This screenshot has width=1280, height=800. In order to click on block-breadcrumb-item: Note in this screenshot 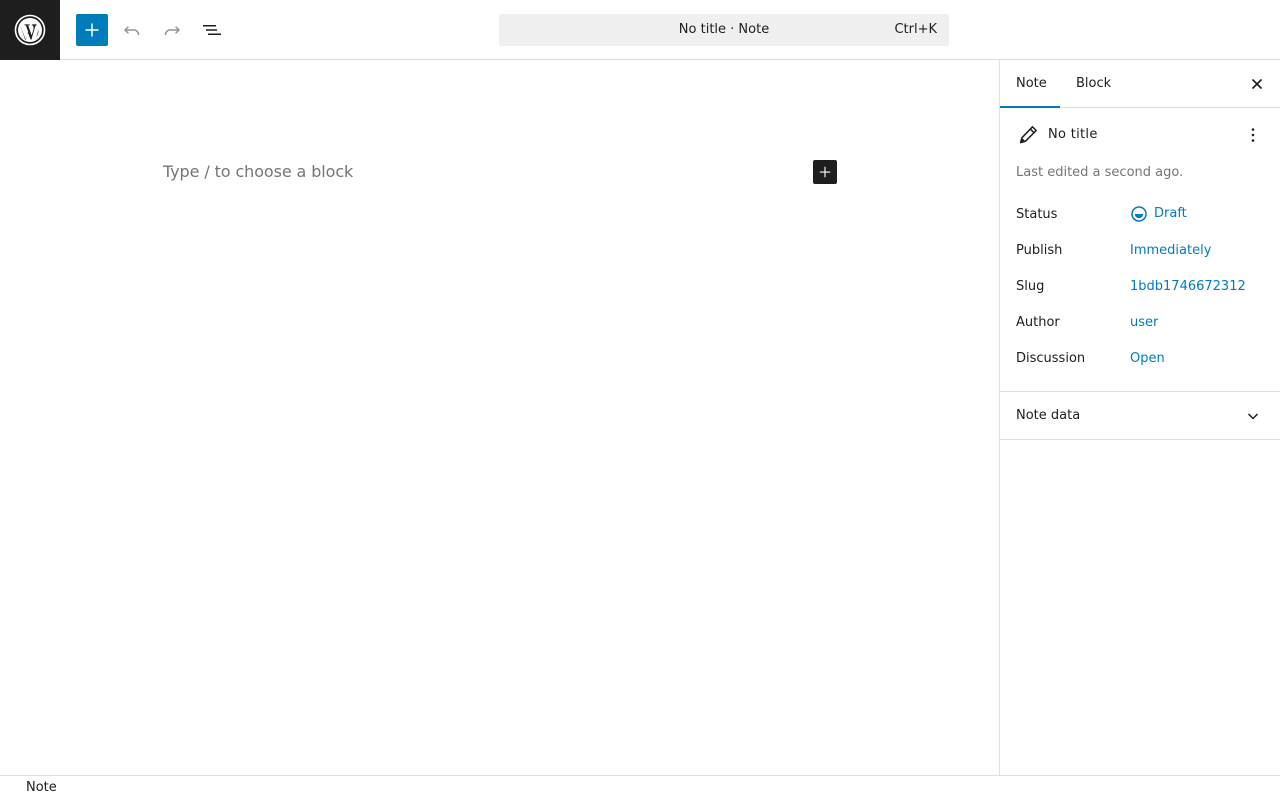, I will do `click(41, 788)`.